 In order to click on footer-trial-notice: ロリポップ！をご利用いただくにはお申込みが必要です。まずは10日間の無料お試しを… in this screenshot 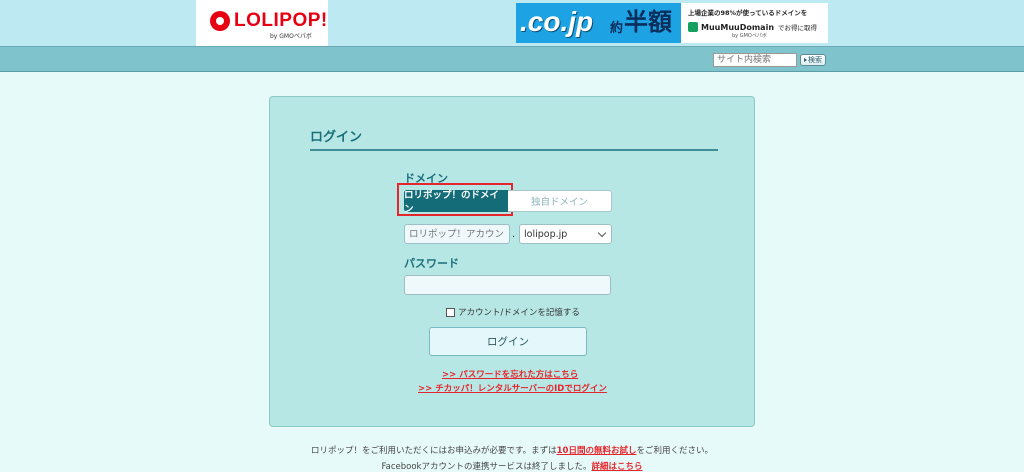, I will do `click(512, 450)`.